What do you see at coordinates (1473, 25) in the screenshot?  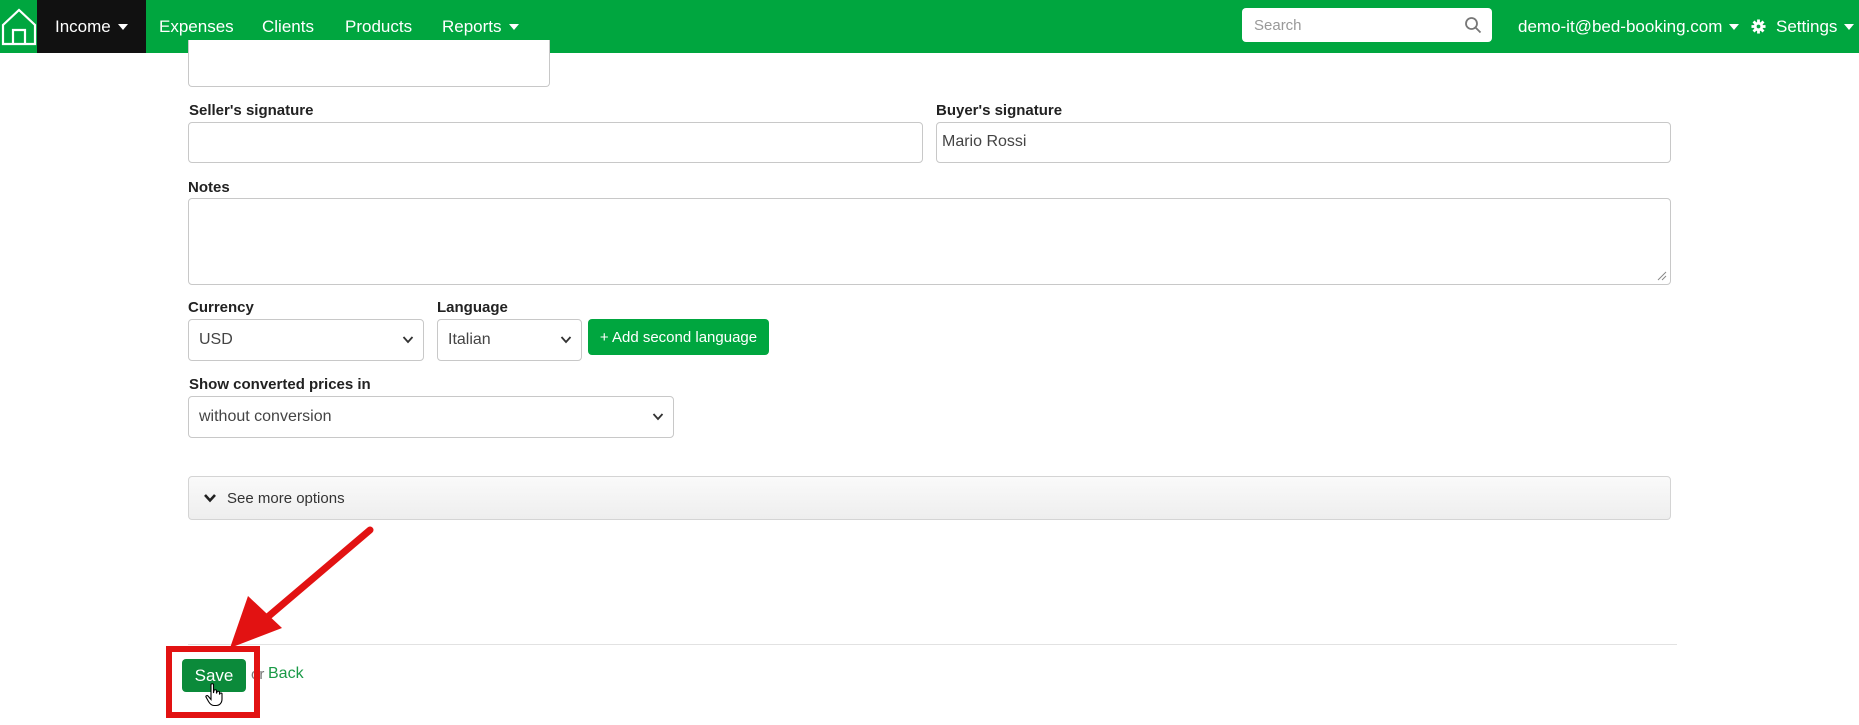 I see `search-icon` at bounding box center [1473, 25].